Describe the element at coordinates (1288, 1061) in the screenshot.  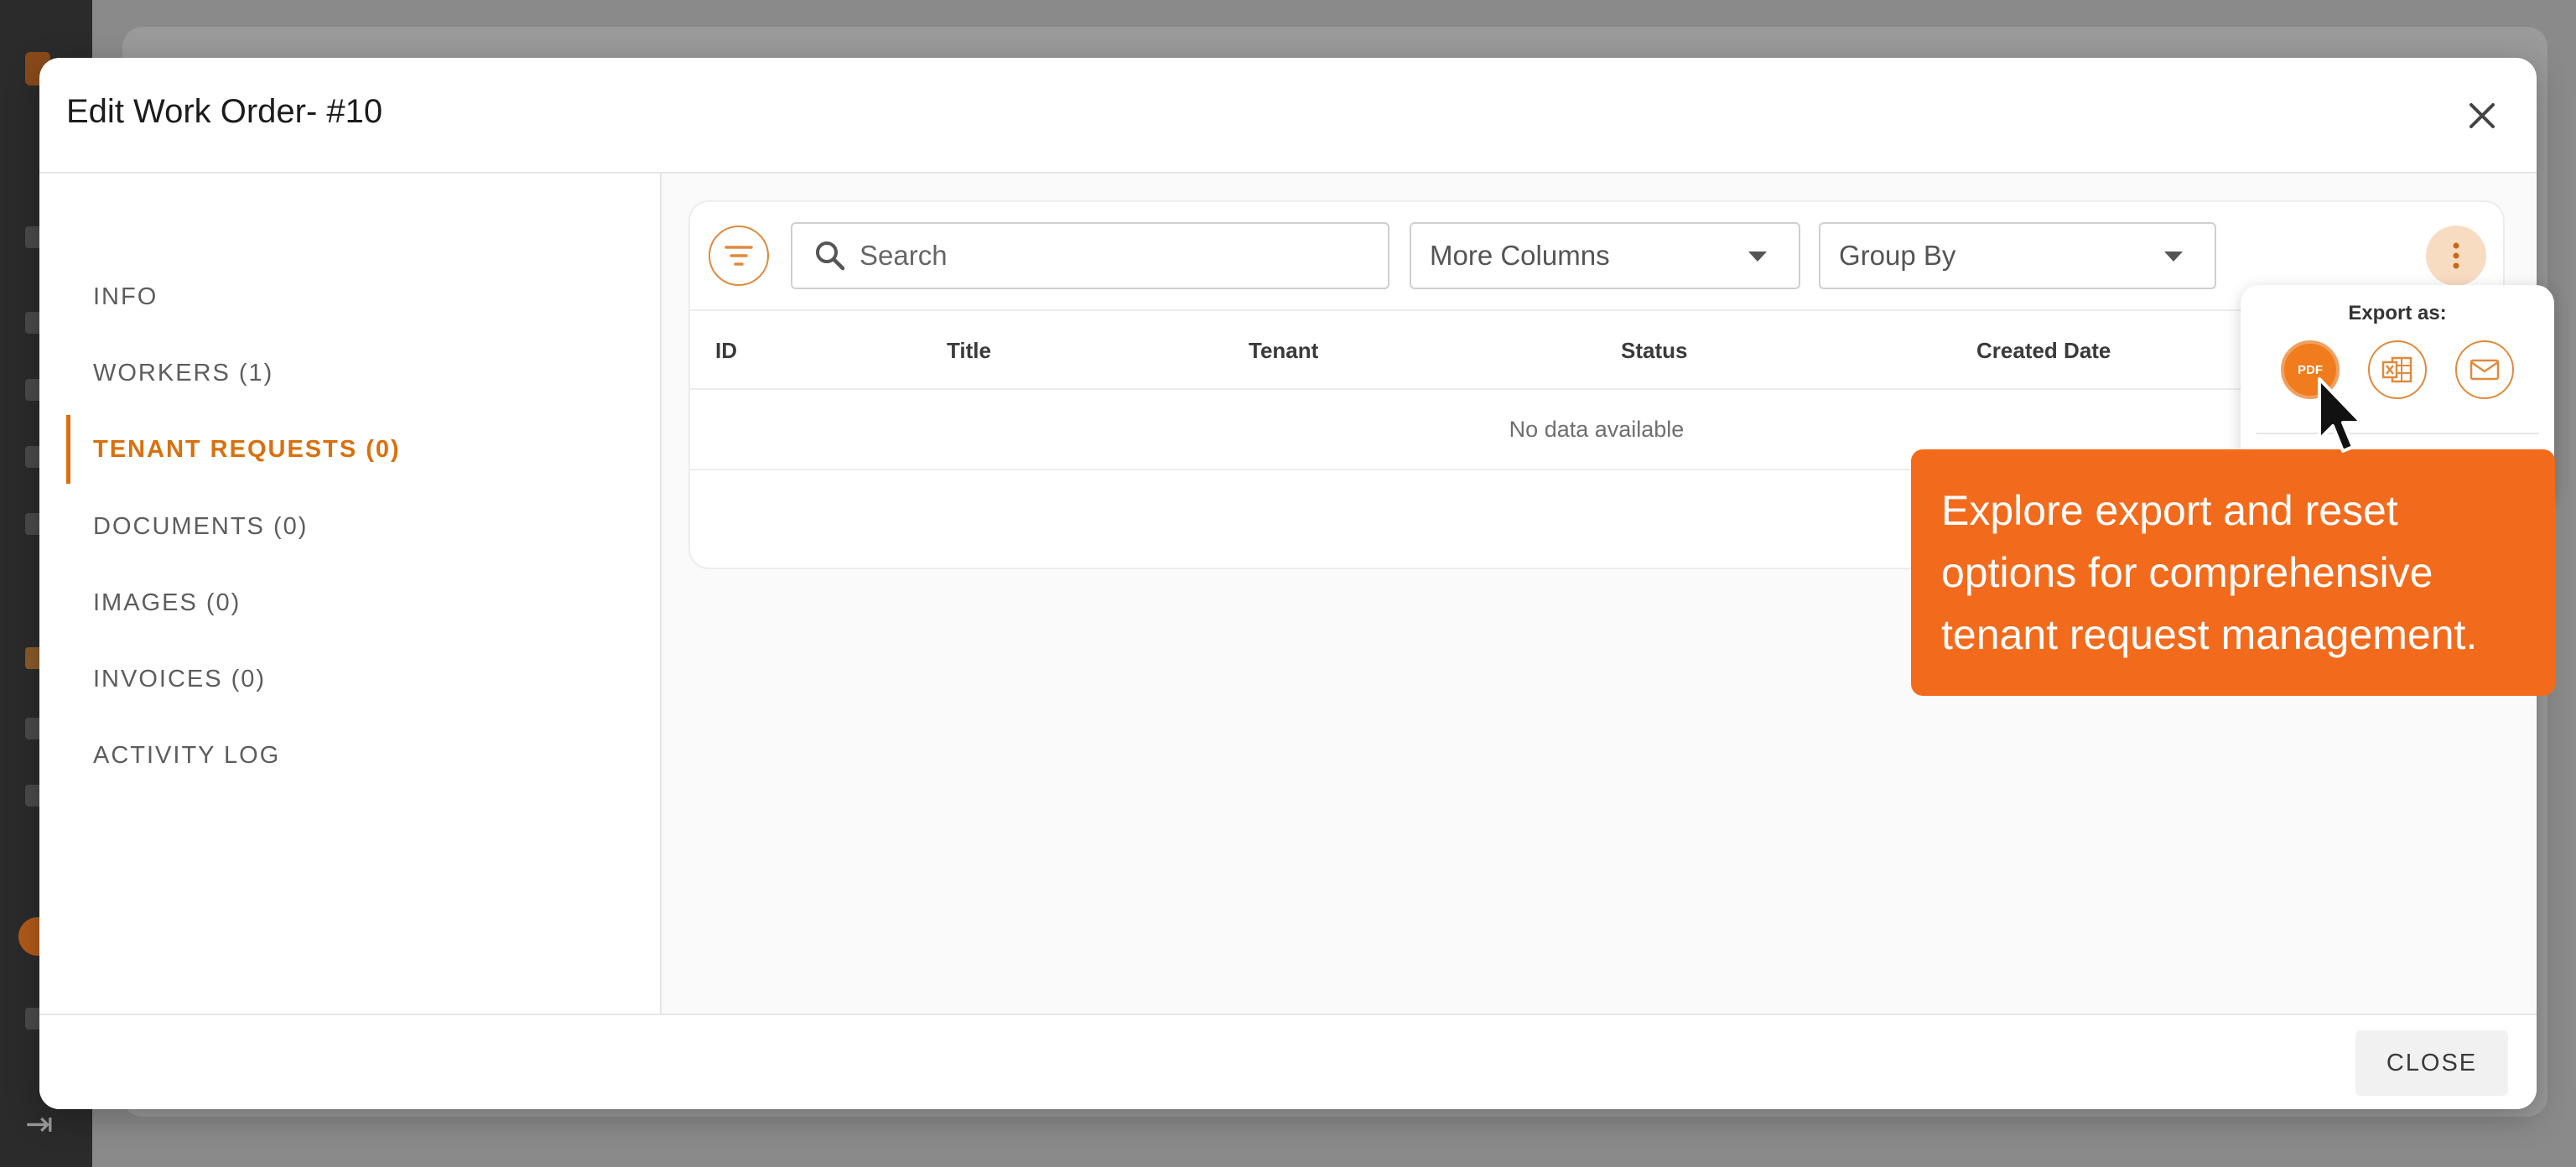
I see `modal-footer: CLOSE` at that location.